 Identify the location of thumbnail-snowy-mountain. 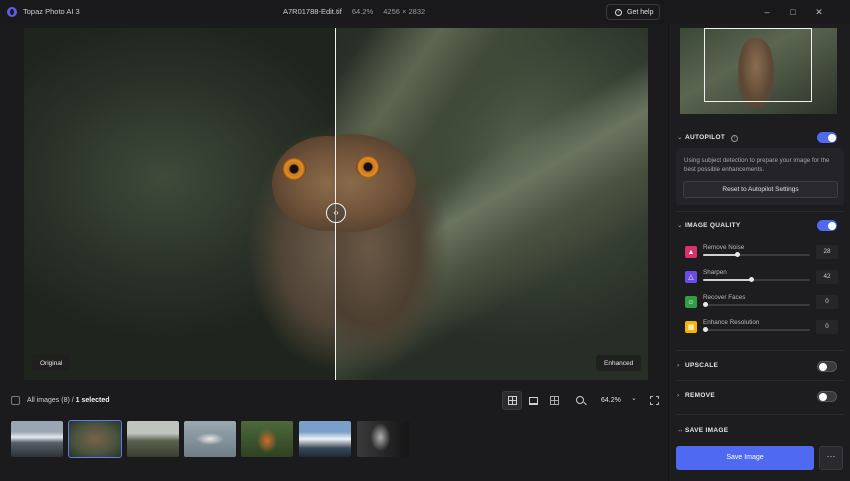
(325, 439).